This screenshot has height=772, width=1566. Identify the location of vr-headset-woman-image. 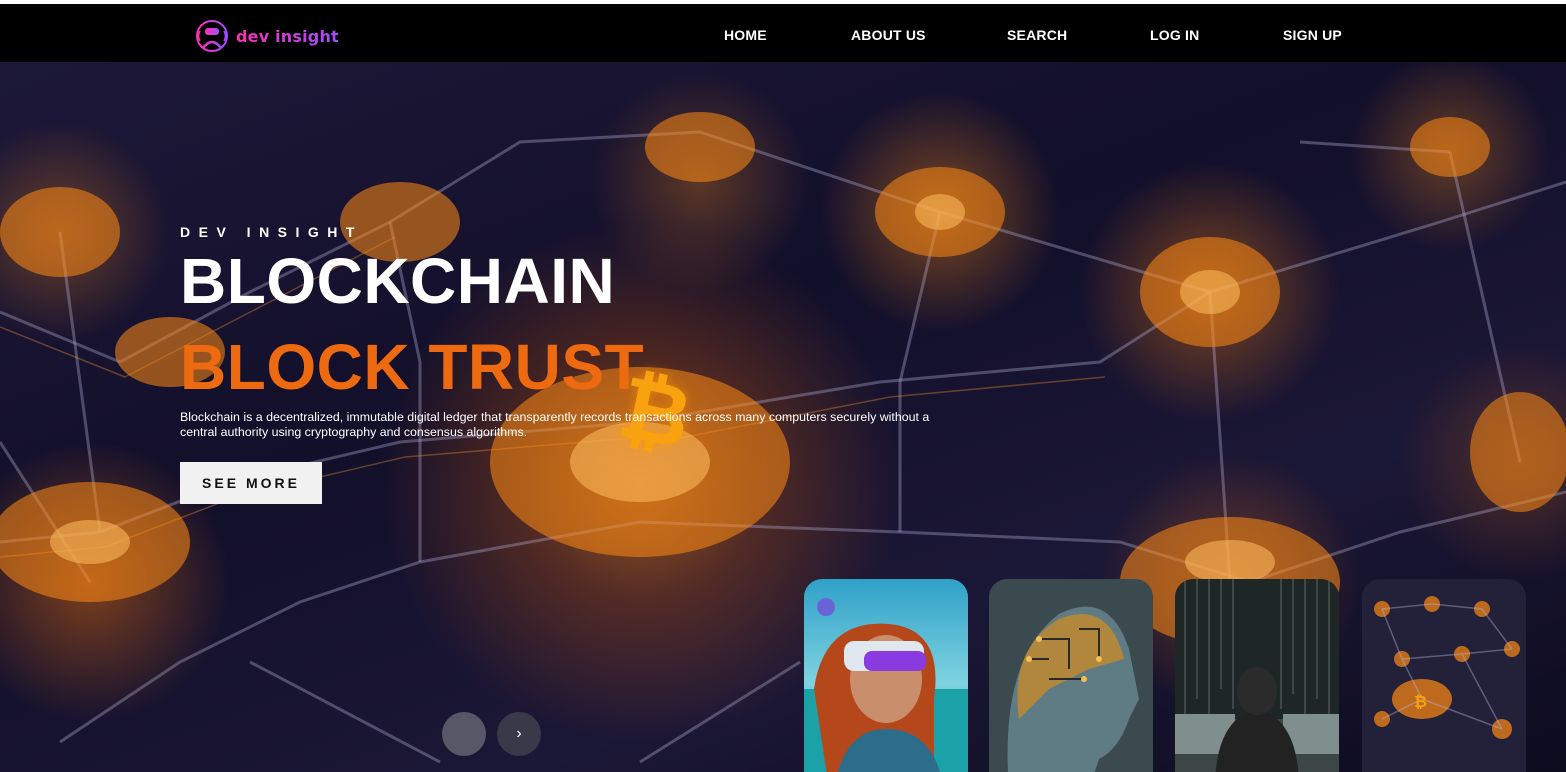
(886, 675).